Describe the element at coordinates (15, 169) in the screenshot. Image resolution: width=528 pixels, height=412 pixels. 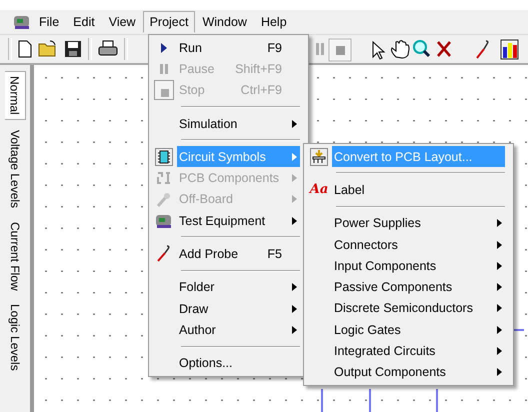
I see `side-tab: Voltage Levels` at that location.